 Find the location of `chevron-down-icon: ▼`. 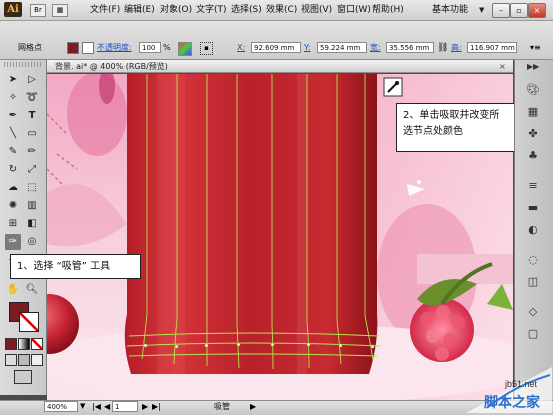

chevron-down-icon: ▼ is located at coordinates (481, 10).